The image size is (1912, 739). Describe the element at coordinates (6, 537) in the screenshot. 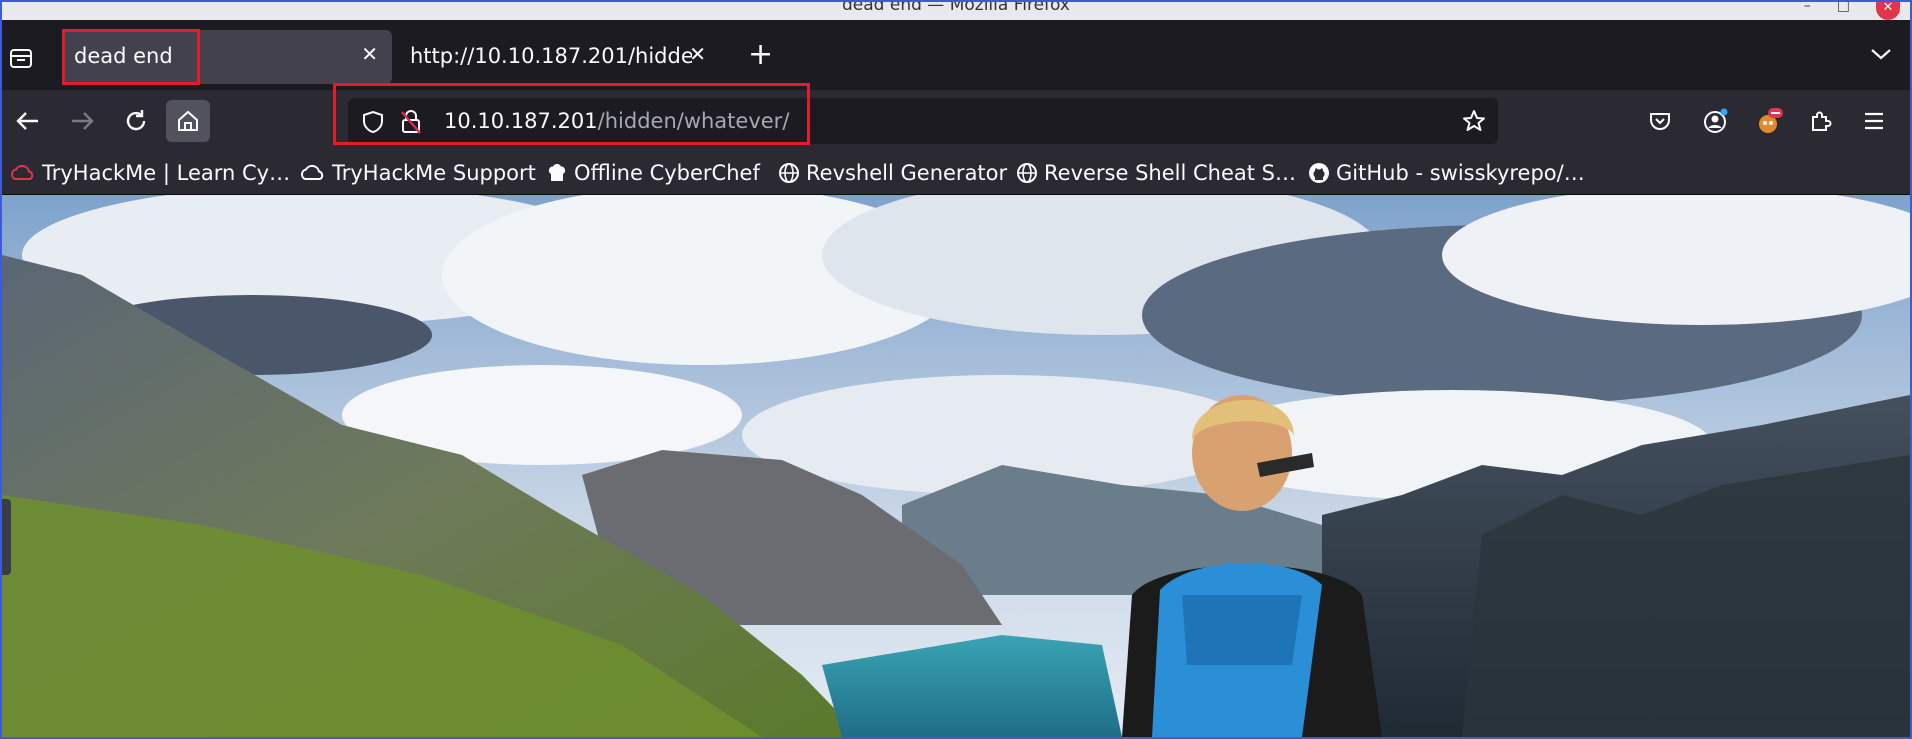

I see `sidebar-handle` at that location.